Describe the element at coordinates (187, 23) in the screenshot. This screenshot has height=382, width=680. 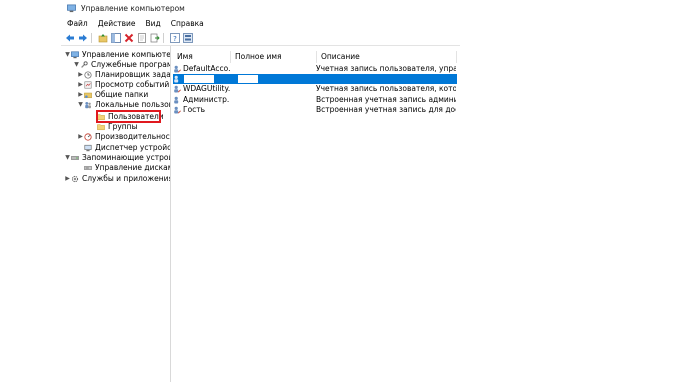
I see `menu-help: Справка` at that location.